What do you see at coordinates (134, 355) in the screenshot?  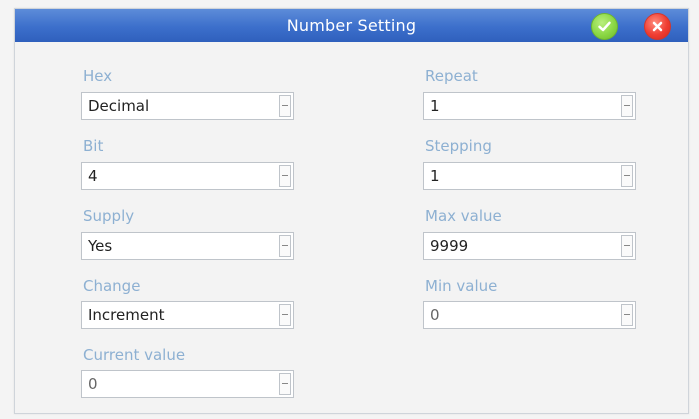 I see `current-value-label: Current value` at bounding box center [134, 355].